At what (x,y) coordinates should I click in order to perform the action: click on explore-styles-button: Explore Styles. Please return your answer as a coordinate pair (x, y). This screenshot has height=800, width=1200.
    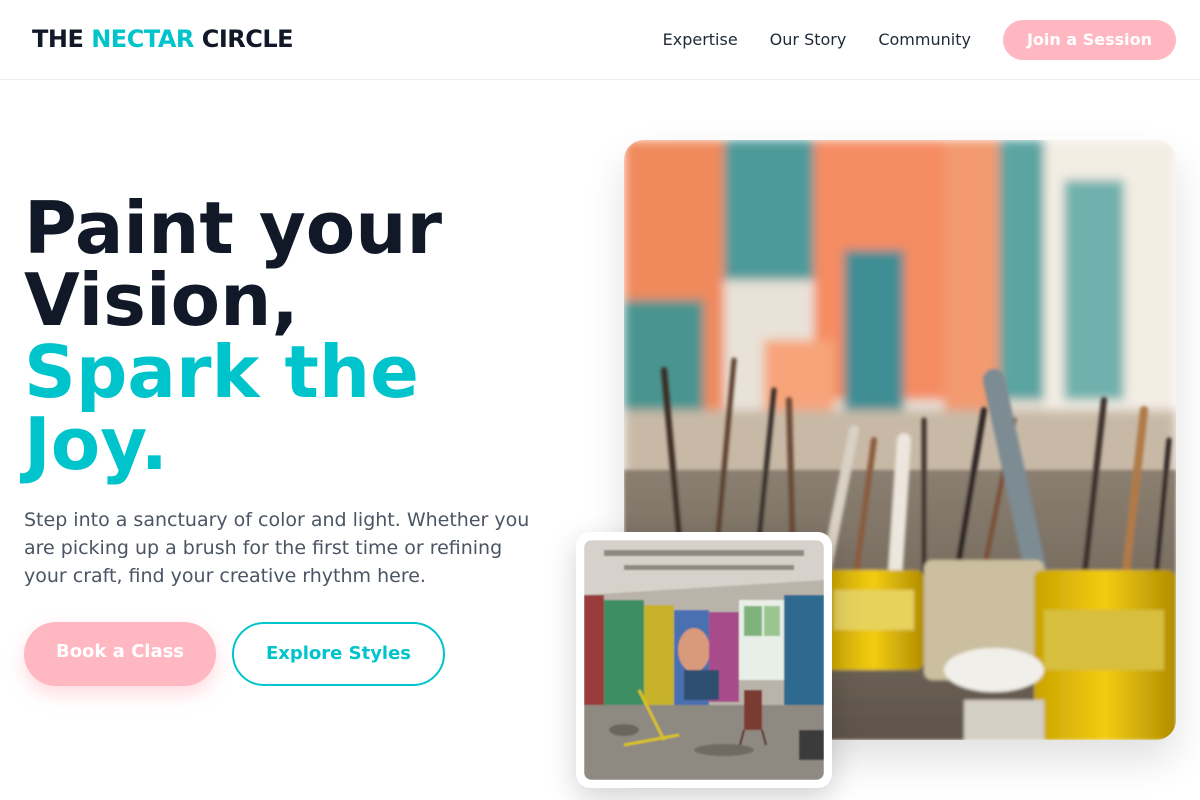
    Looking at the image, I should click on (338, 654).